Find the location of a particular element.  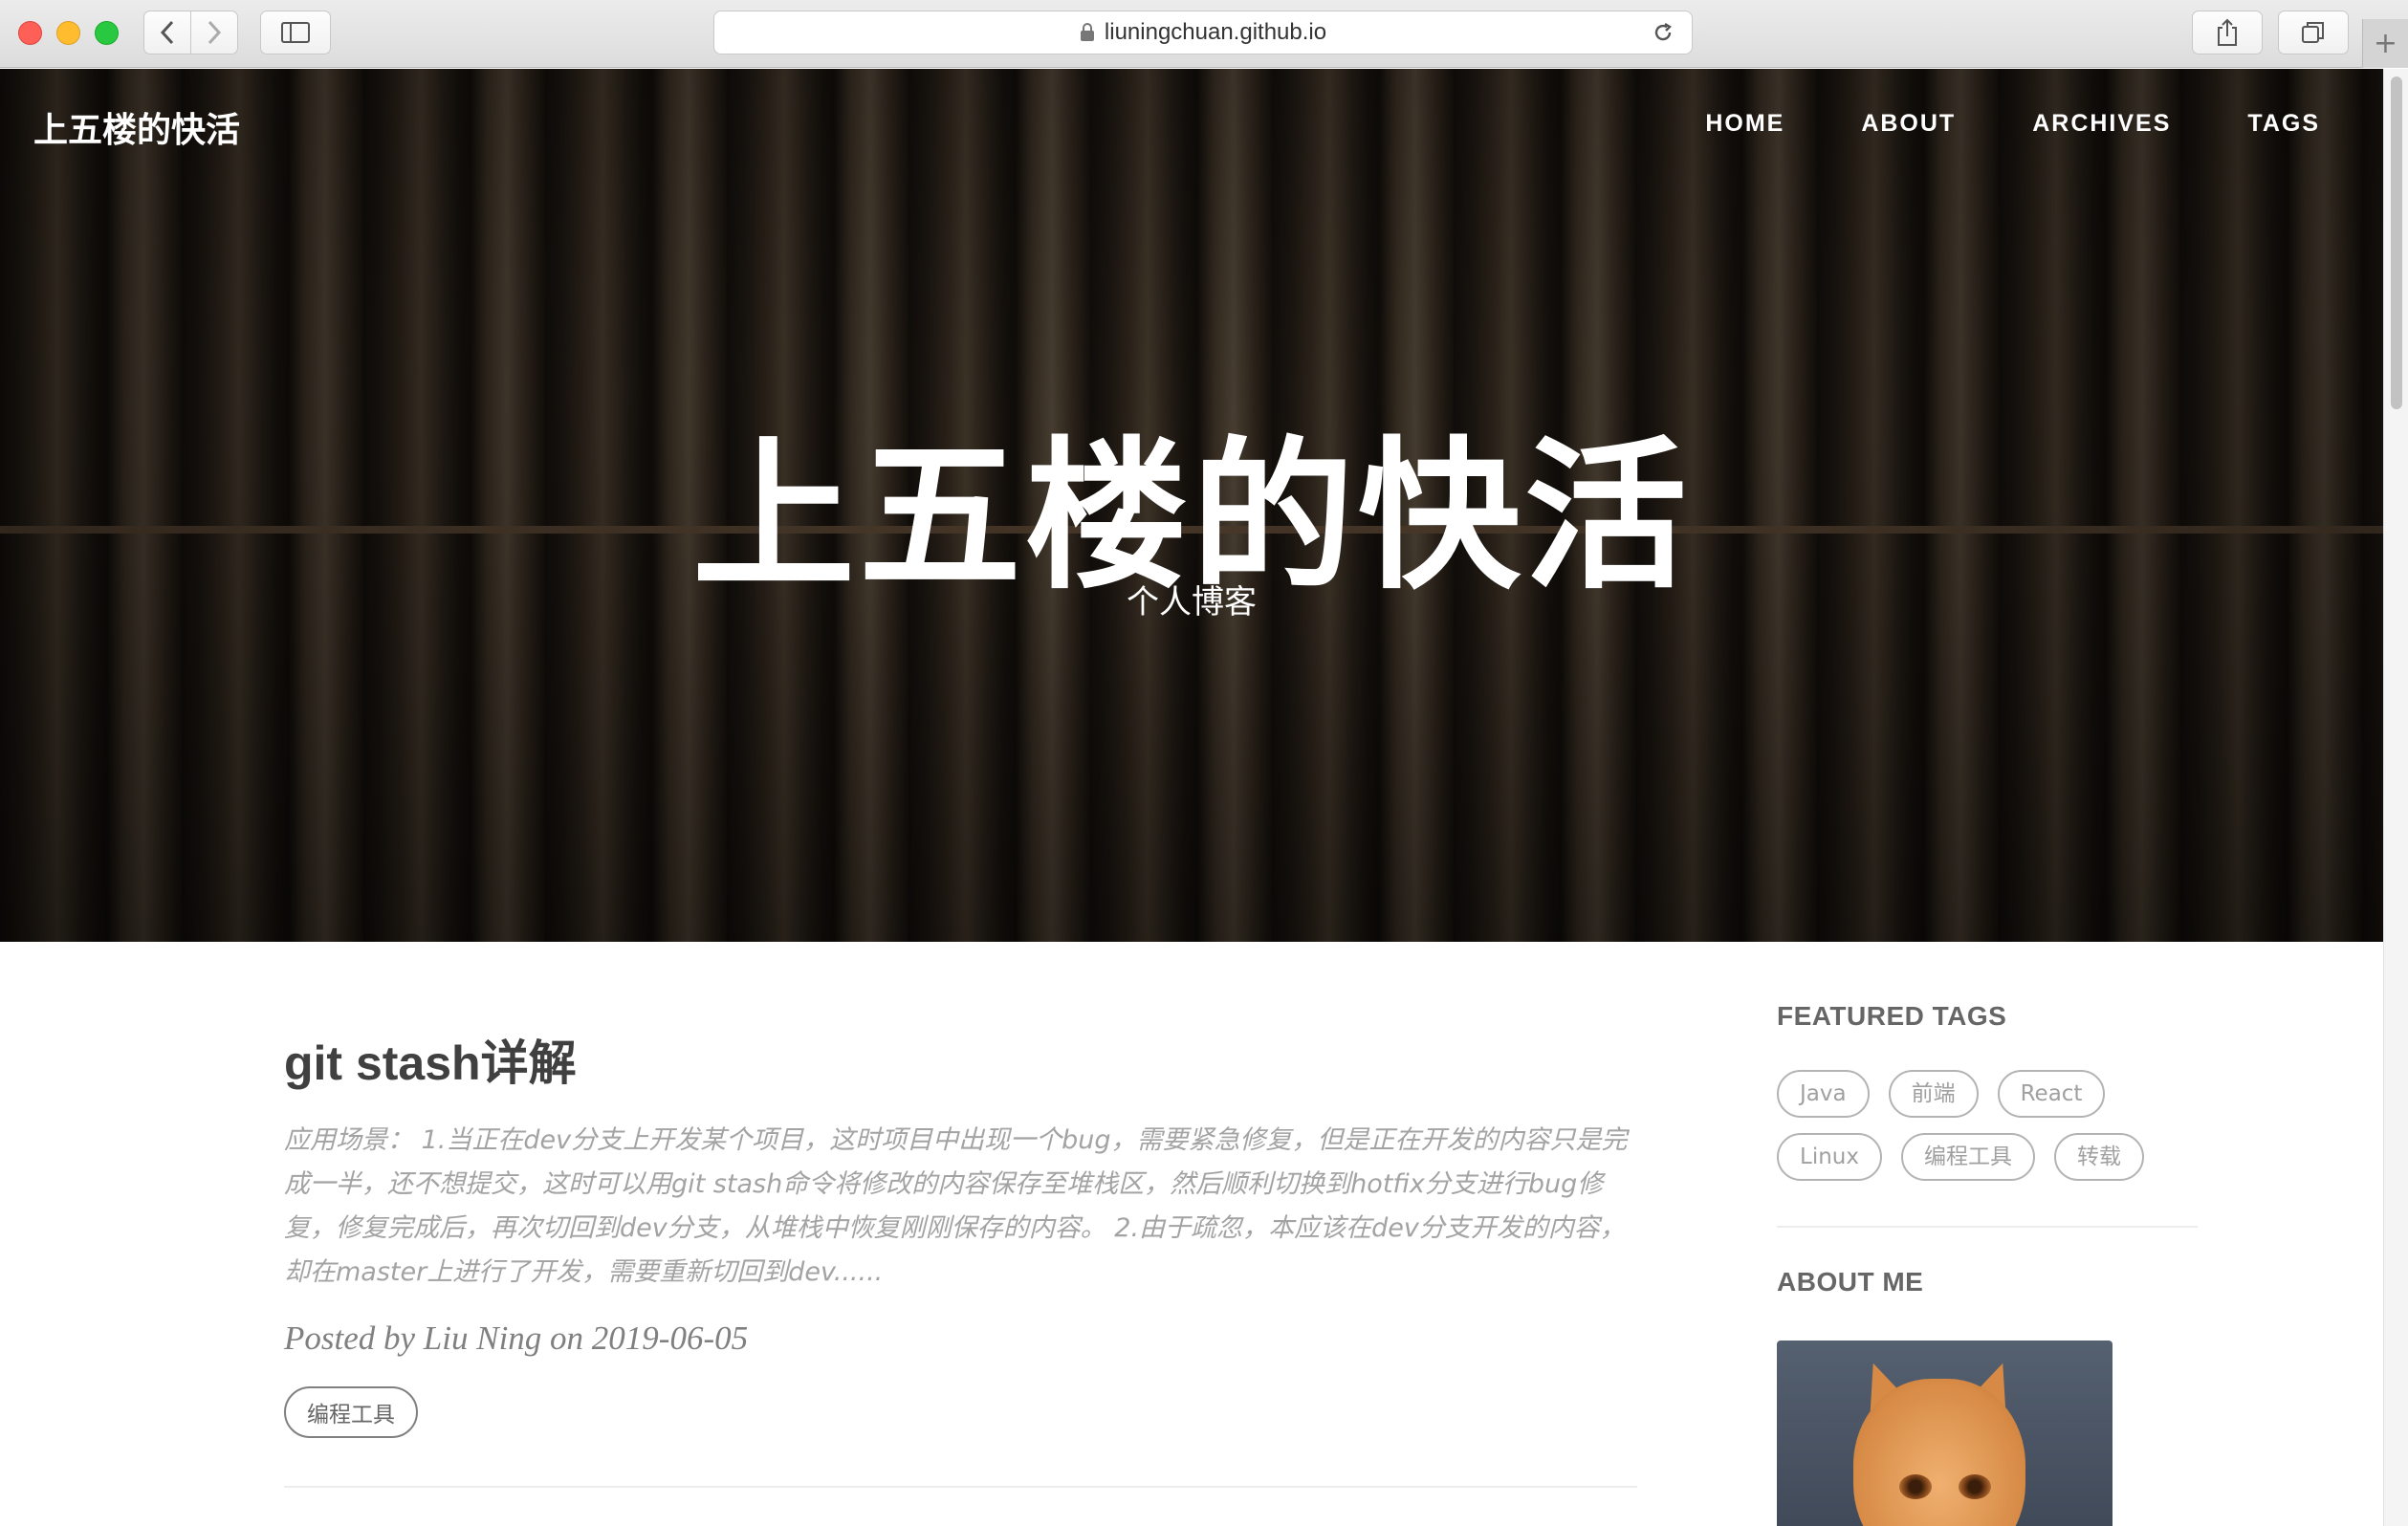

browser-toolbar: liuningchuan.github.io + is located at coordinates (1204, 34).